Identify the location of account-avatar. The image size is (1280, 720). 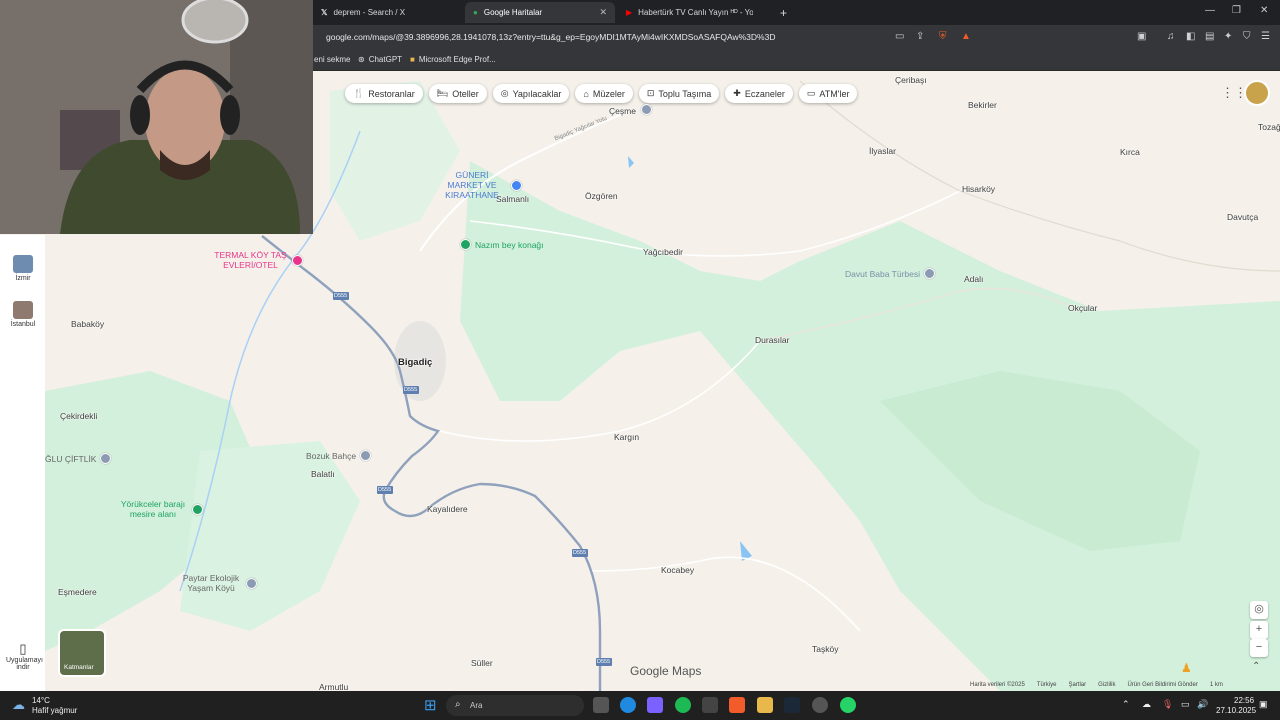
(1257, 93).